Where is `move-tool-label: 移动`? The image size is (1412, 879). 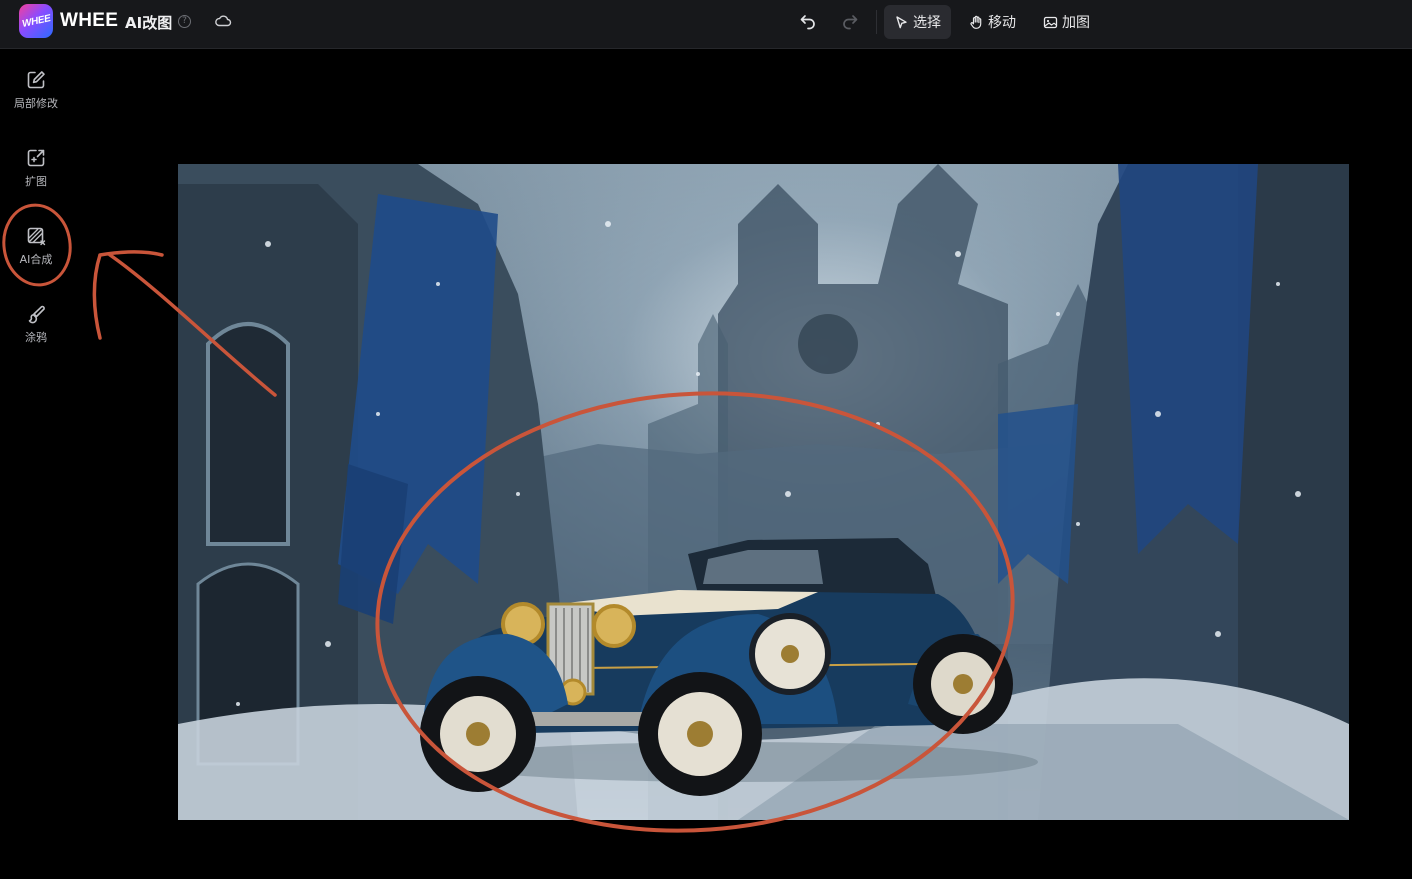 move-tool-label: 移动 is located at coordinates (1002, 23).